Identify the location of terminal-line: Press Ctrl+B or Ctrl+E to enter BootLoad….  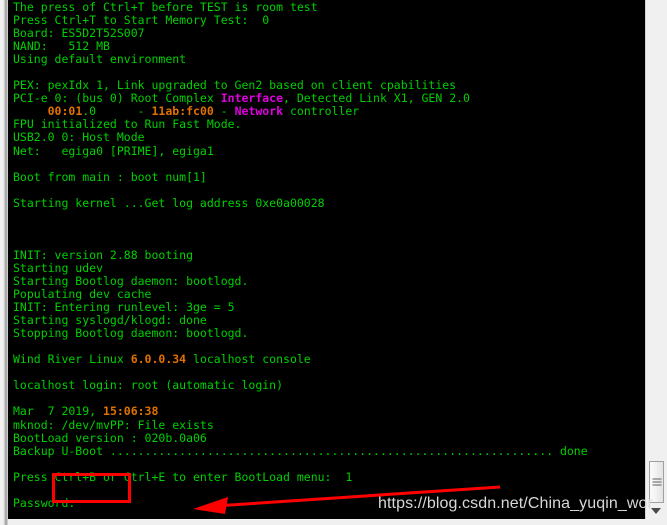
(183, 476).